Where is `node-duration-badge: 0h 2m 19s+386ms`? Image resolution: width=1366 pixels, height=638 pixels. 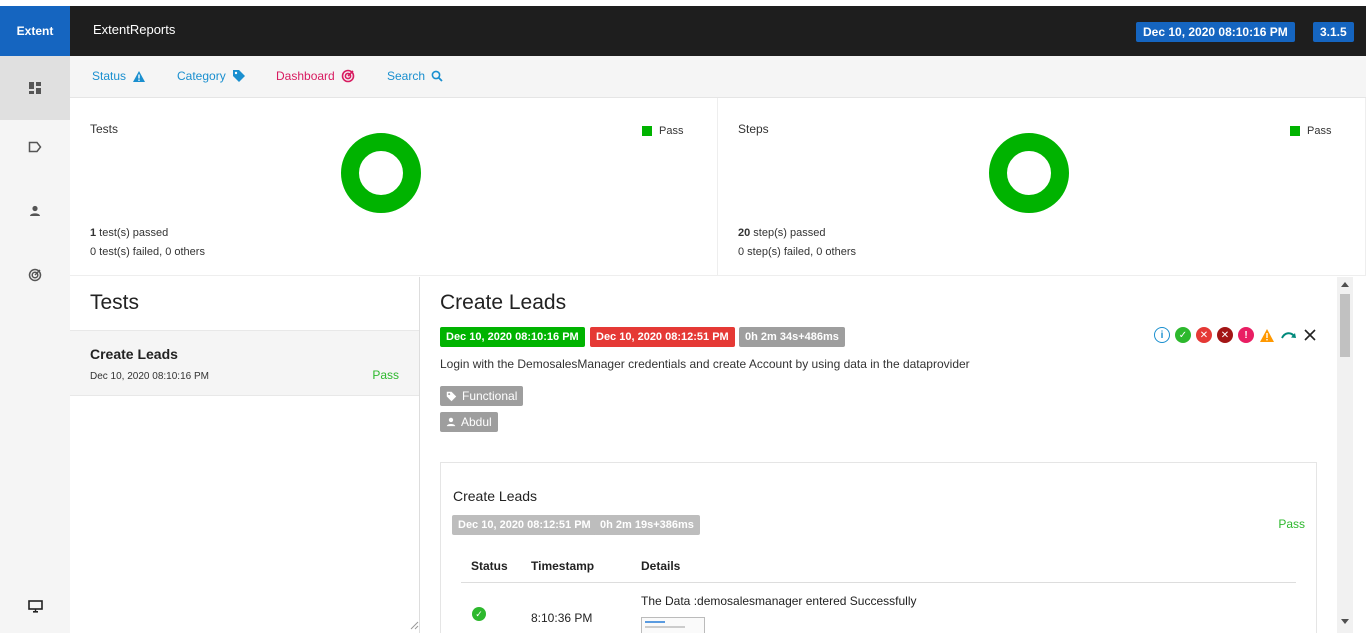 node-duration-badge: 0h 2m 19s+386ms is located at coordinates (647, 525).